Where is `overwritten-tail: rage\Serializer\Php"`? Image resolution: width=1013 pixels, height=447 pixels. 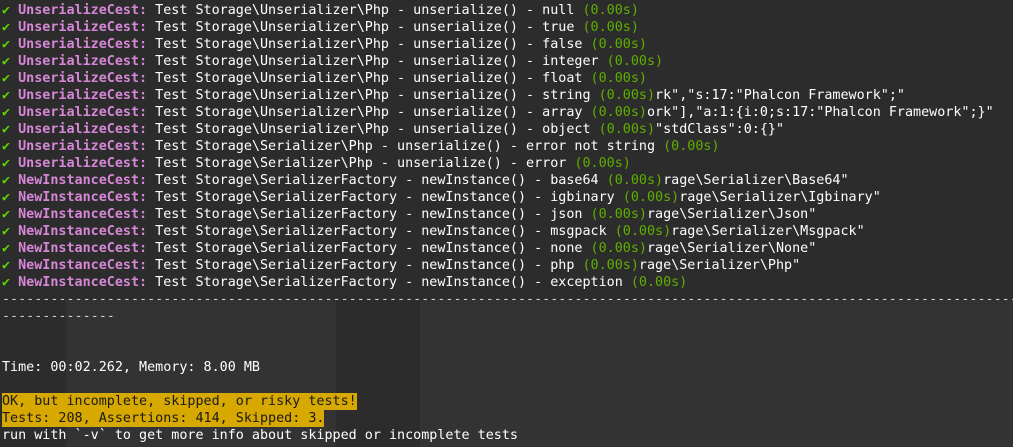 overwritten-tail: rage\Serializer\Php" is located at coordinates (719, 265).